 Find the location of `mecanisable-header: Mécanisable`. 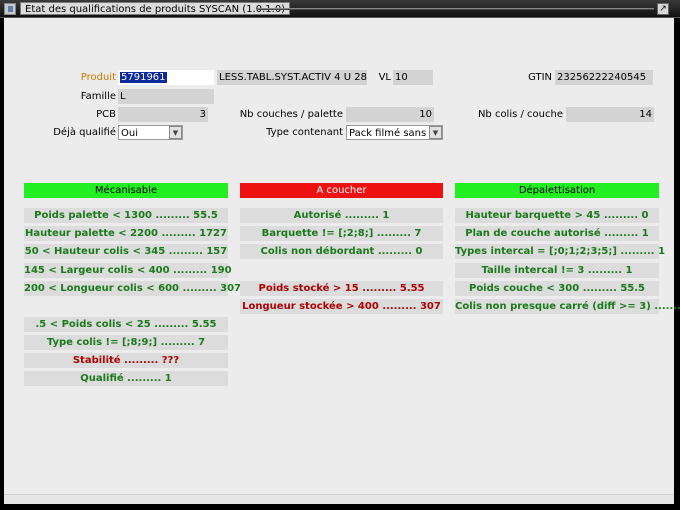

mecanisable-header: Mécanisable is located at coordinates (126, 190).